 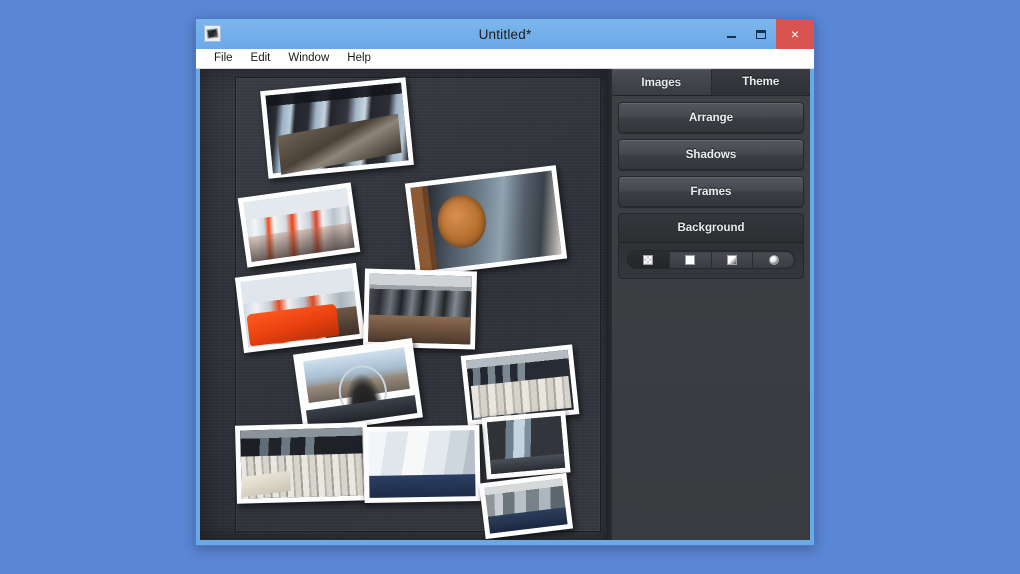 I want to click on photo-boardroom-windows, so click(x=337, y=128).